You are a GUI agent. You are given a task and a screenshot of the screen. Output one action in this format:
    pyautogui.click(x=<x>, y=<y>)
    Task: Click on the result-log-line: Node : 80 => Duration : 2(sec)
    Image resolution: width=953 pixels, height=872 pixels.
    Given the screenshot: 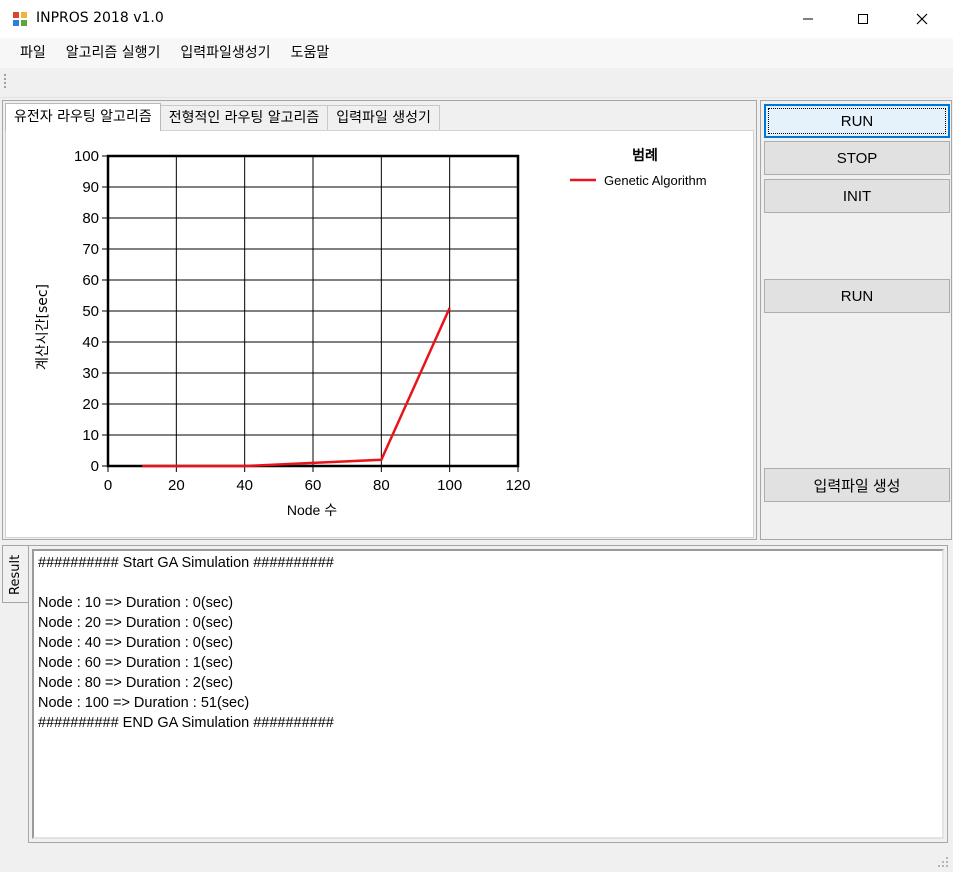 What is the action you would take?
    pyautogui.click(x=136, y=683)
    